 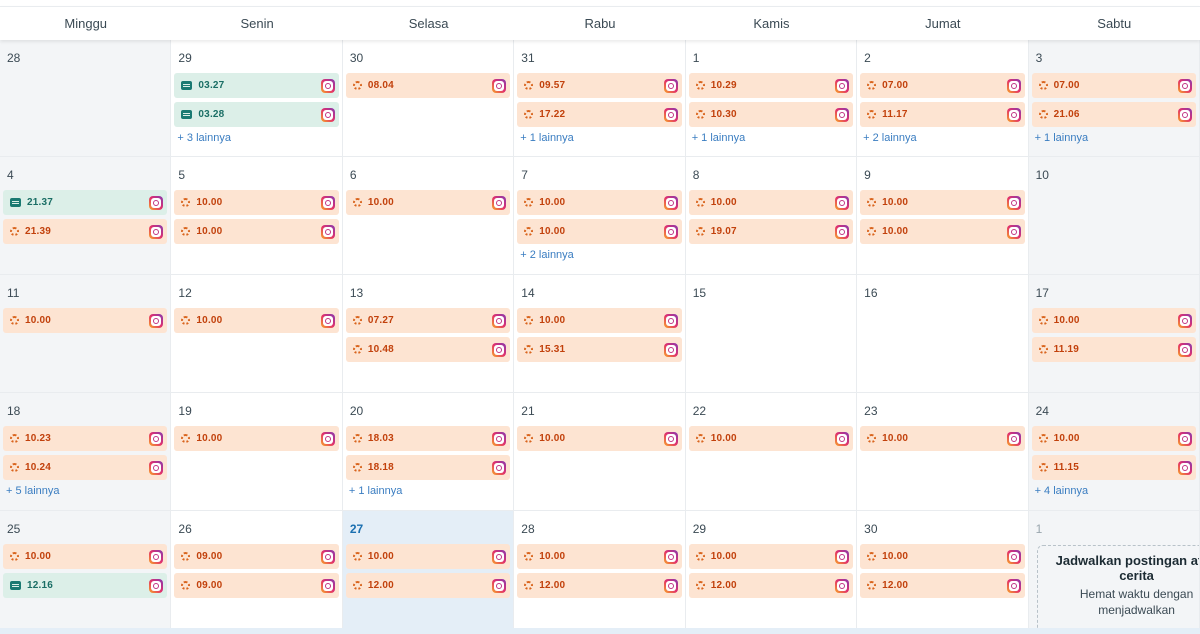 I want to click on day-cell: 29 03.27 03.28 + 3 lainnya, so click(x=257, y=98).